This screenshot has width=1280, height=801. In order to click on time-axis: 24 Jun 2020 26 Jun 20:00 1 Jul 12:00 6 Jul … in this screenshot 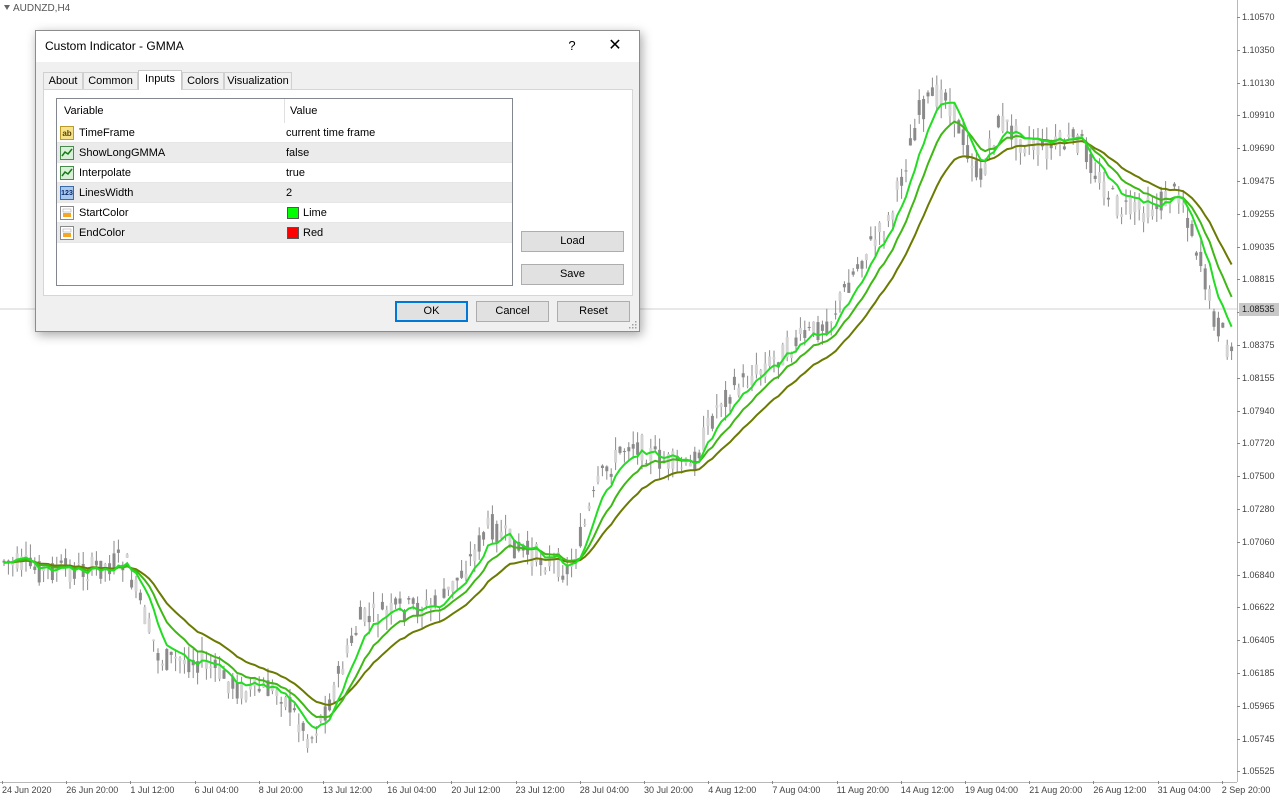, I will do `click(635, 791)`.